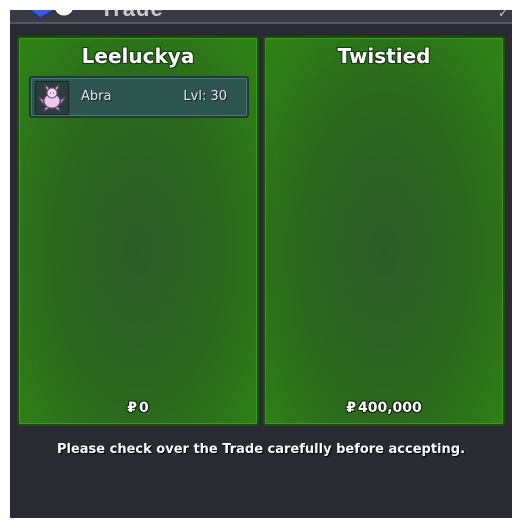 The image size is (522, 526). I want to click on money-amount-self: 0, so click(144, 408).